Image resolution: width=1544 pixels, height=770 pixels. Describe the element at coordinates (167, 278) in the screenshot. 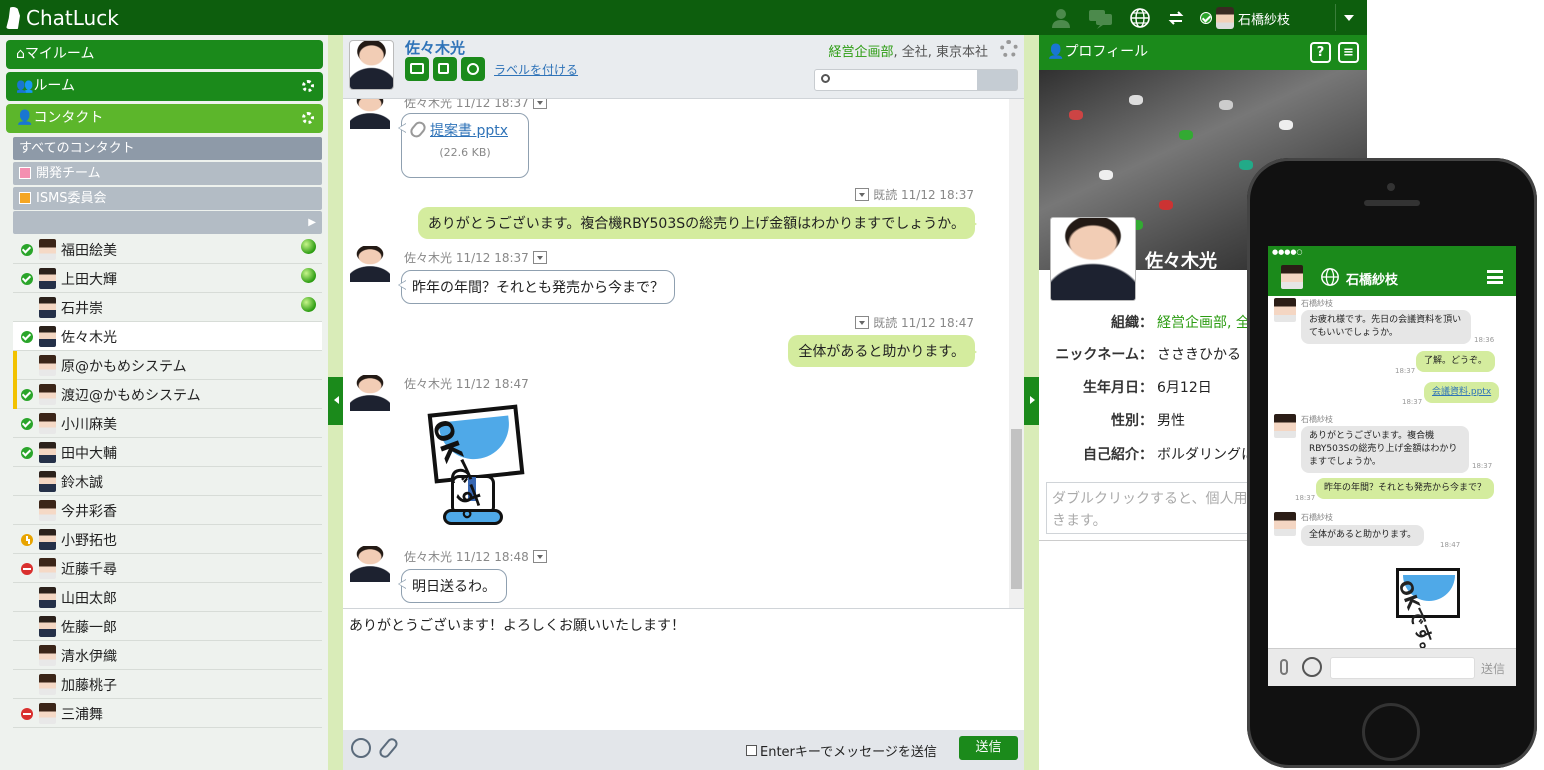

I see `contact-item: 上田大輝` at that location.